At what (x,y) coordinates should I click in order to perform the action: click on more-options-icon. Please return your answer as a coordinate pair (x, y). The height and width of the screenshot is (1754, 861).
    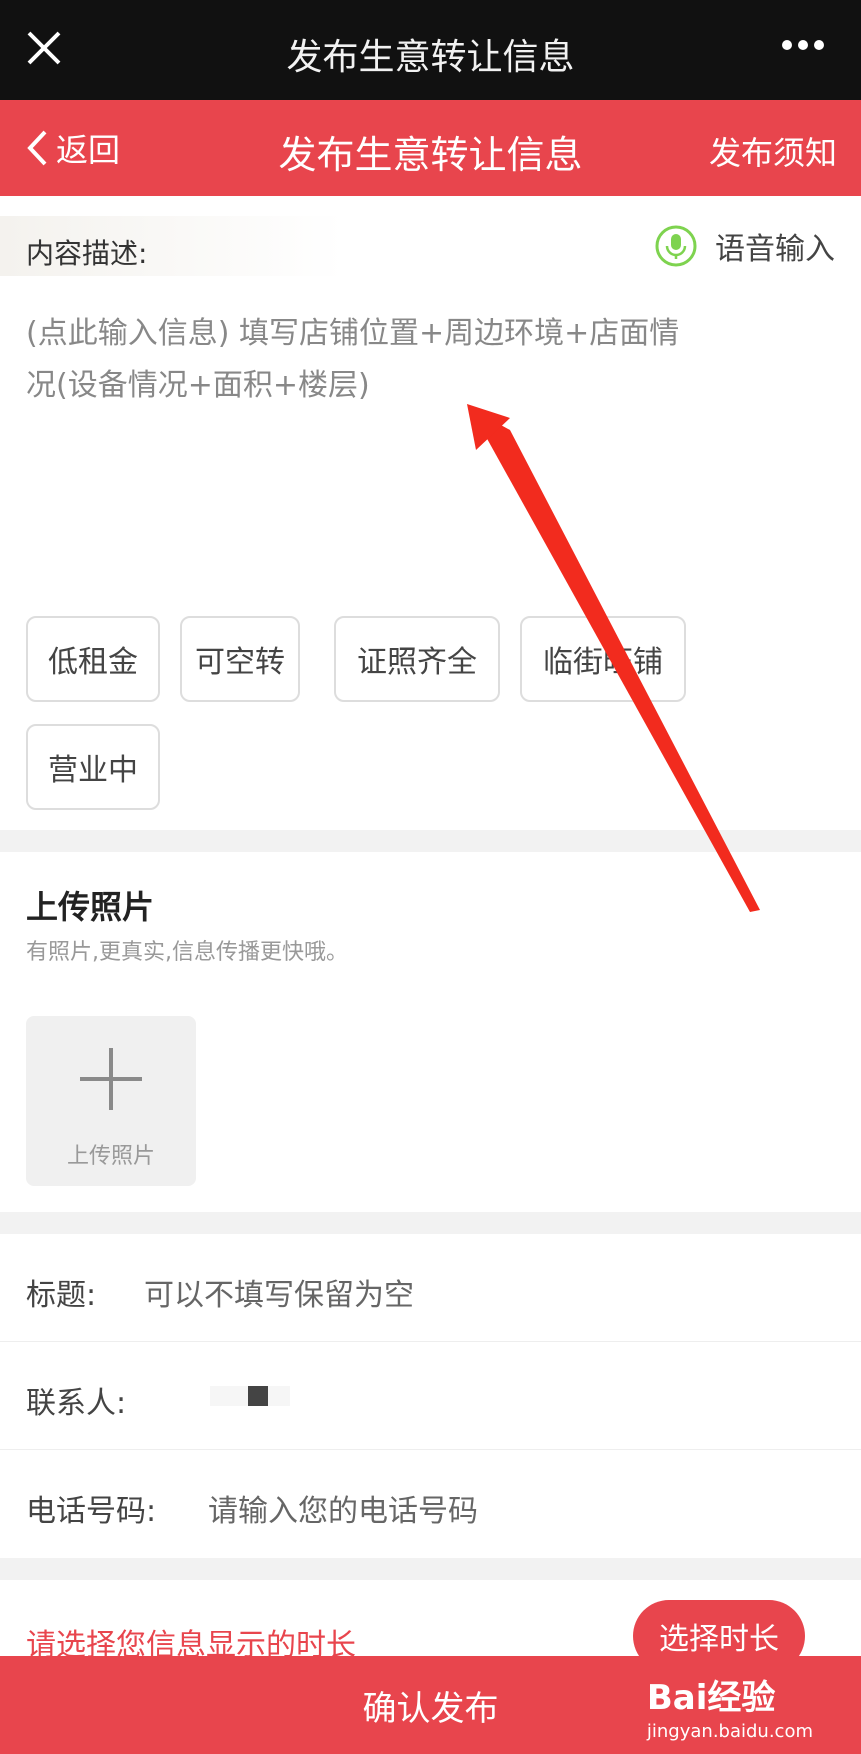
    Looking at the image, I should click on (803, 45).